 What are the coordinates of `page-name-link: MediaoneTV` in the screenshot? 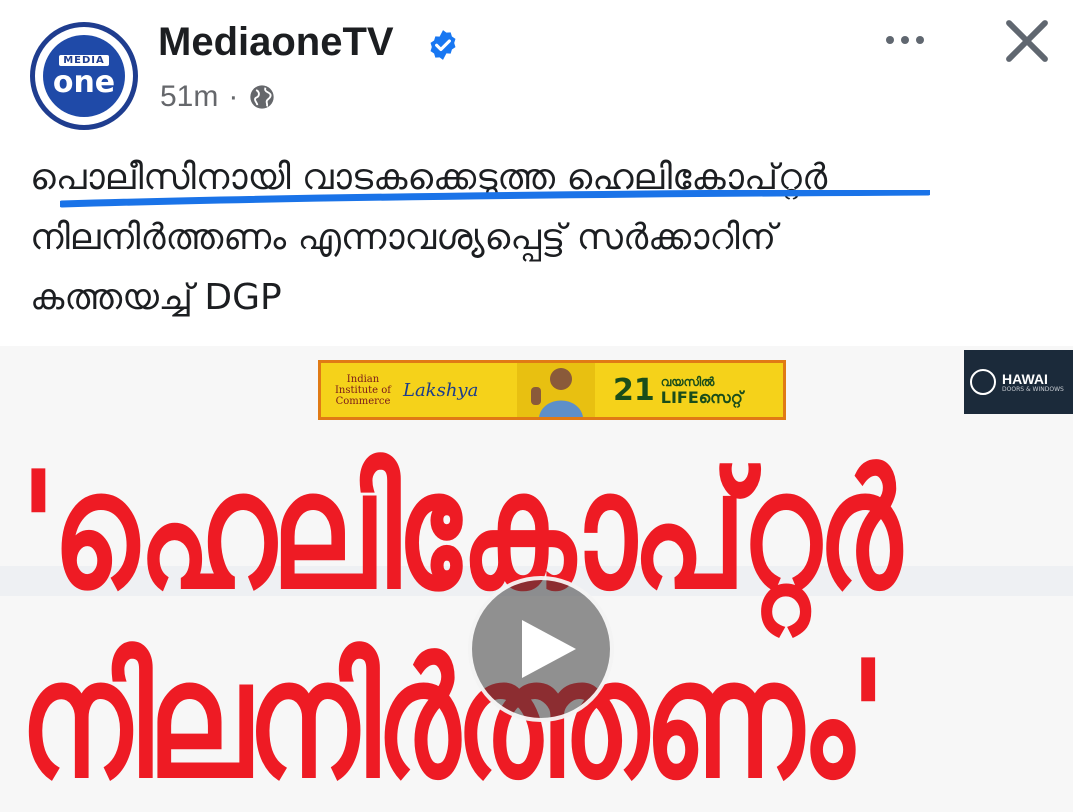 It's located at (276, 42).